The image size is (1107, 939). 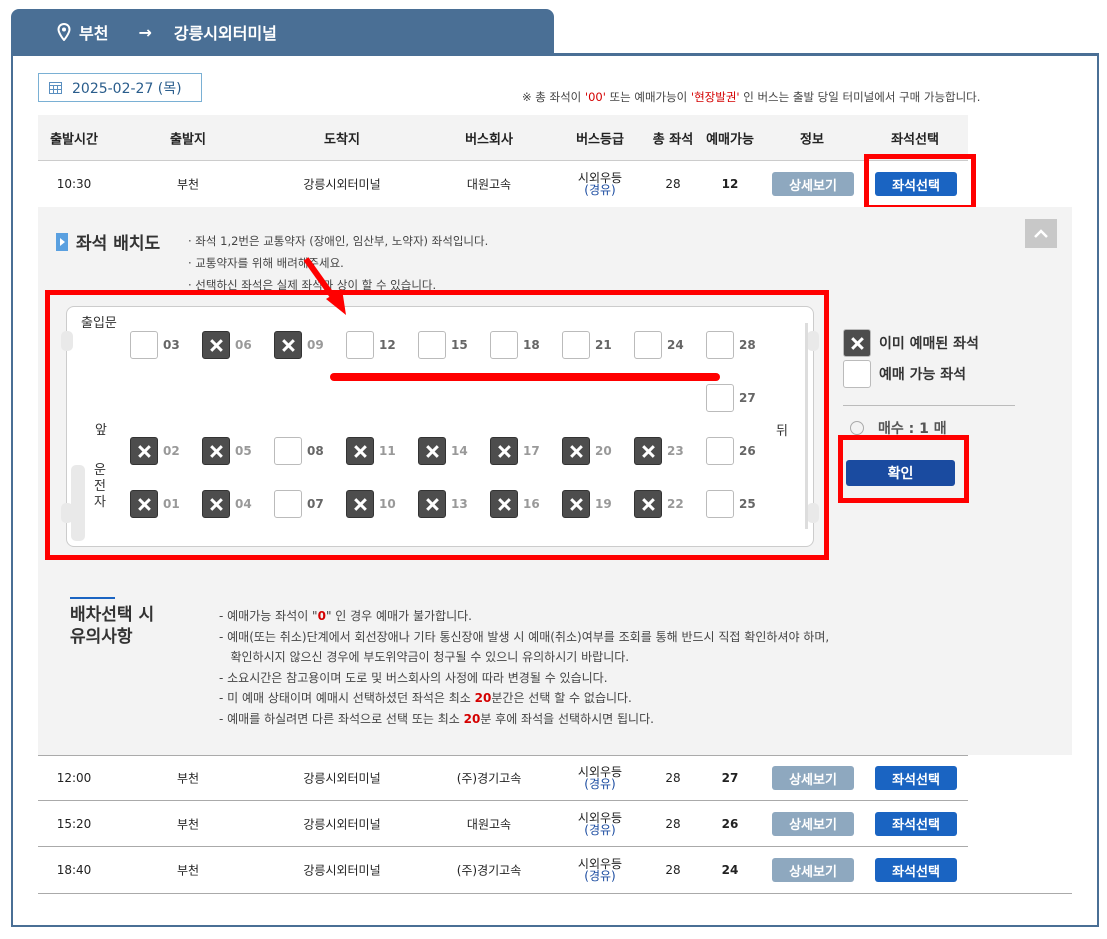 What do you see at coordinates (730, 139) in the screenshot?
I see `col-available: 예매가능` at bounding box center [730, 139].